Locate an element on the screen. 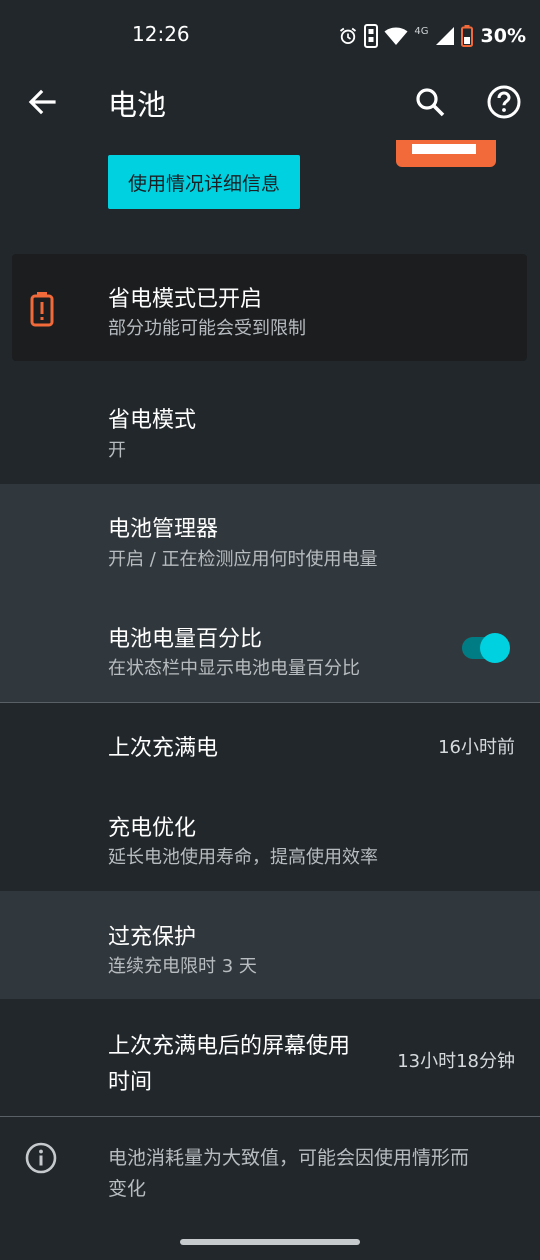  power-saver-subtitle: 开 is located at coordinates (117, 450).